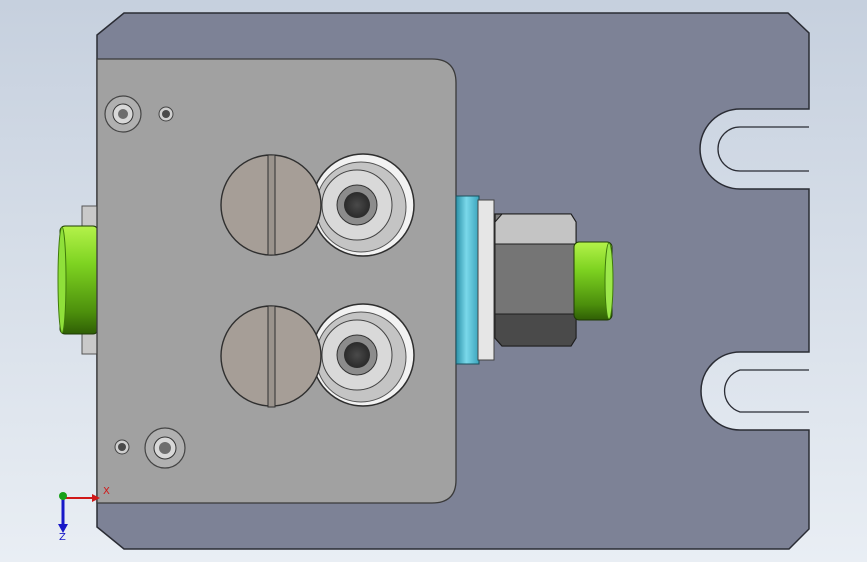 The width and height of the screenshot is (867, 562). I want to click on seal-ring, so click(467, 280).